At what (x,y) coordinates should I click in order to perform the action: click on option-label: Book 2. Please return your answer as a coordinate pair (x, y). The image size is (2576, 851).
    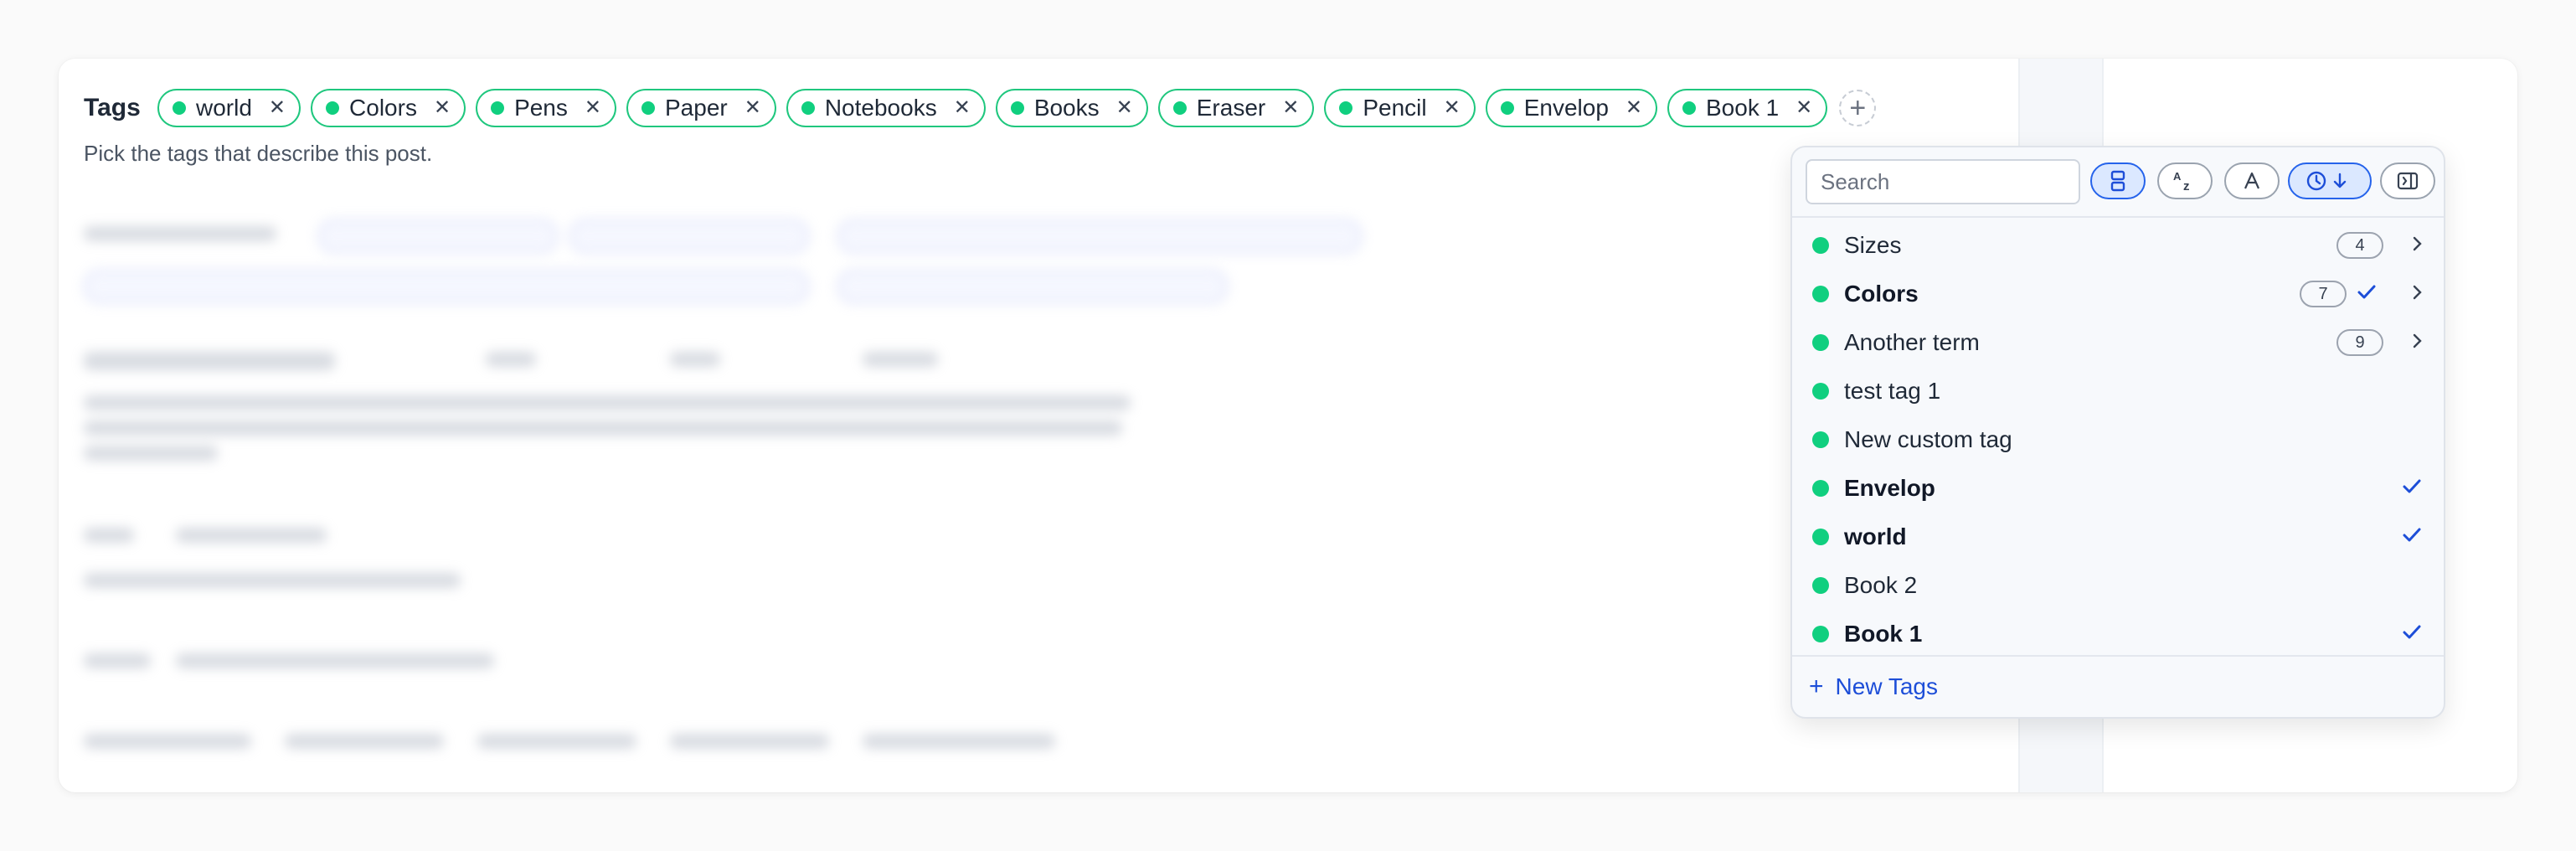
    Looking at the image, I should click on (1881, 585).